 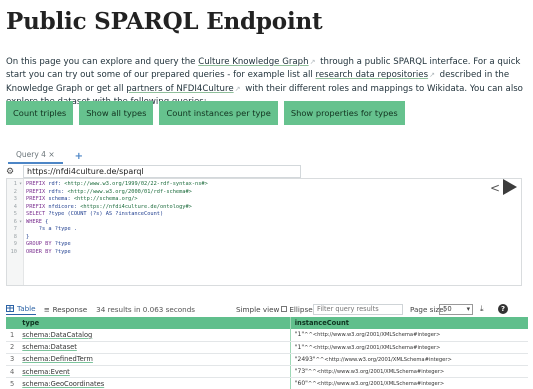 What do you see at coordinates (12, 323) in the screenshot?
I see `index-column-header` at bounding box center [12, 323].